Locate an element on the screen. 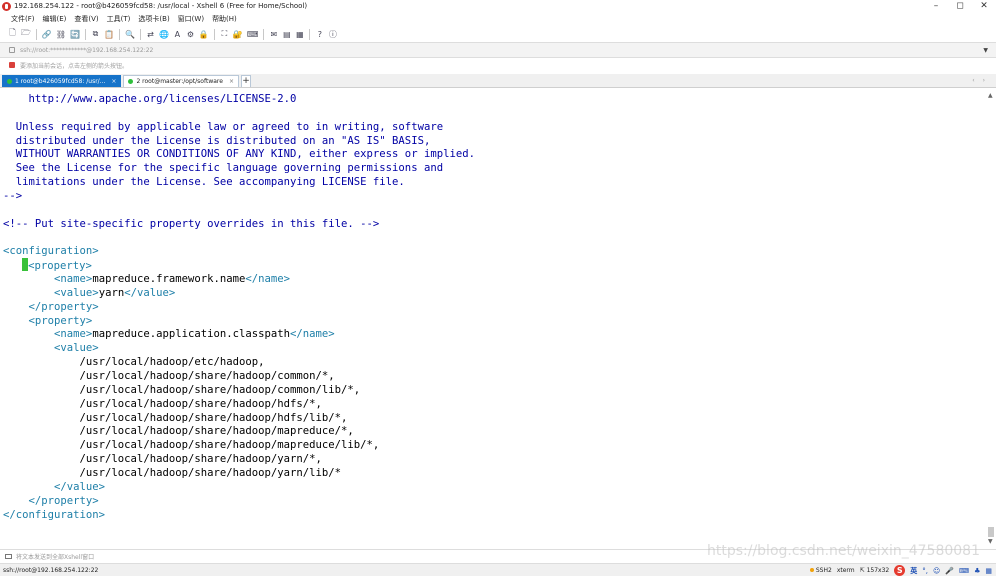 This screenshot has height=576, width=996. script-icon: ▤ is located at coordinates (286, 34).